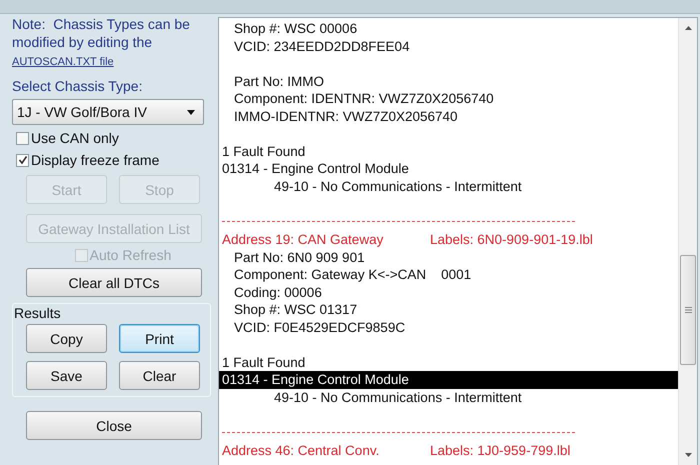 This screenshot has width=700, height=465. What do you see at coordinates (66, 375) in the screenshot?
I see `results-button: Save` at bounding box center [66, 375].